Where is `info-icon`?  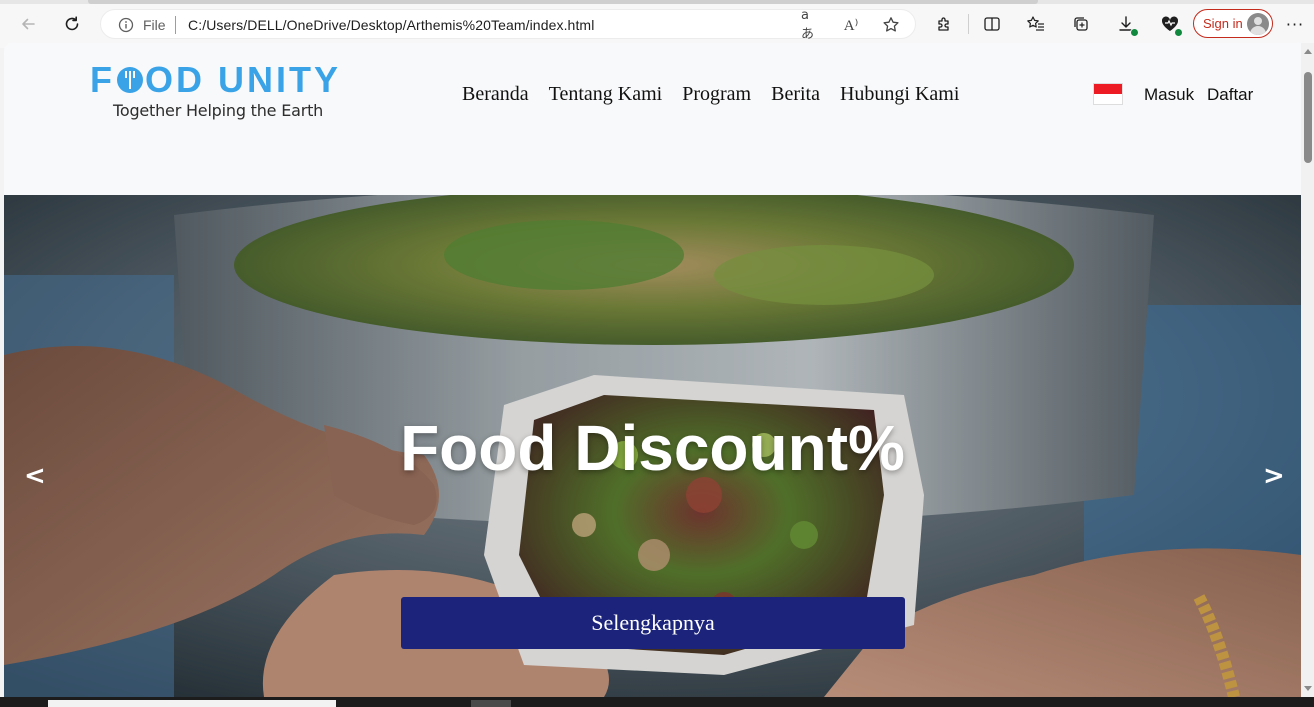 info-icon is located at coordinates (126, 25).